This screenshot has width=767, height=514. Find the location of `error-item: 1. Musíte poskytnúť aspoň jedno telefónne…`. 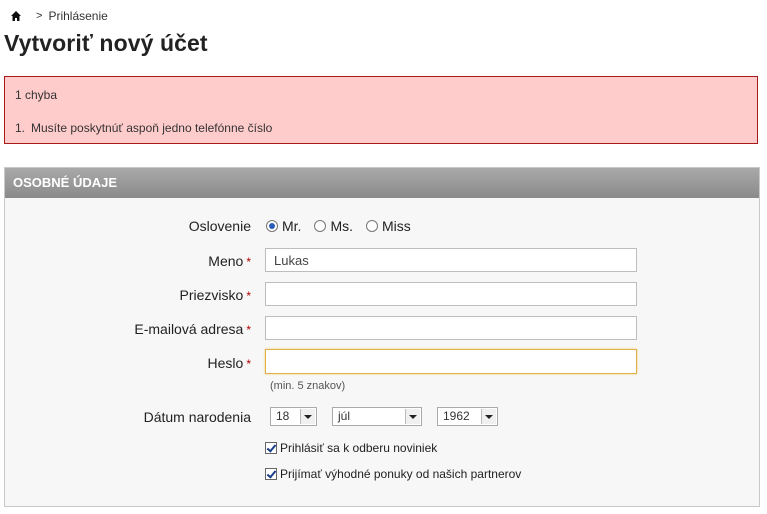

error-item: 1. Musíte poskytnúť aspoň jedno telefónne… is located at coordinates (143, 128).